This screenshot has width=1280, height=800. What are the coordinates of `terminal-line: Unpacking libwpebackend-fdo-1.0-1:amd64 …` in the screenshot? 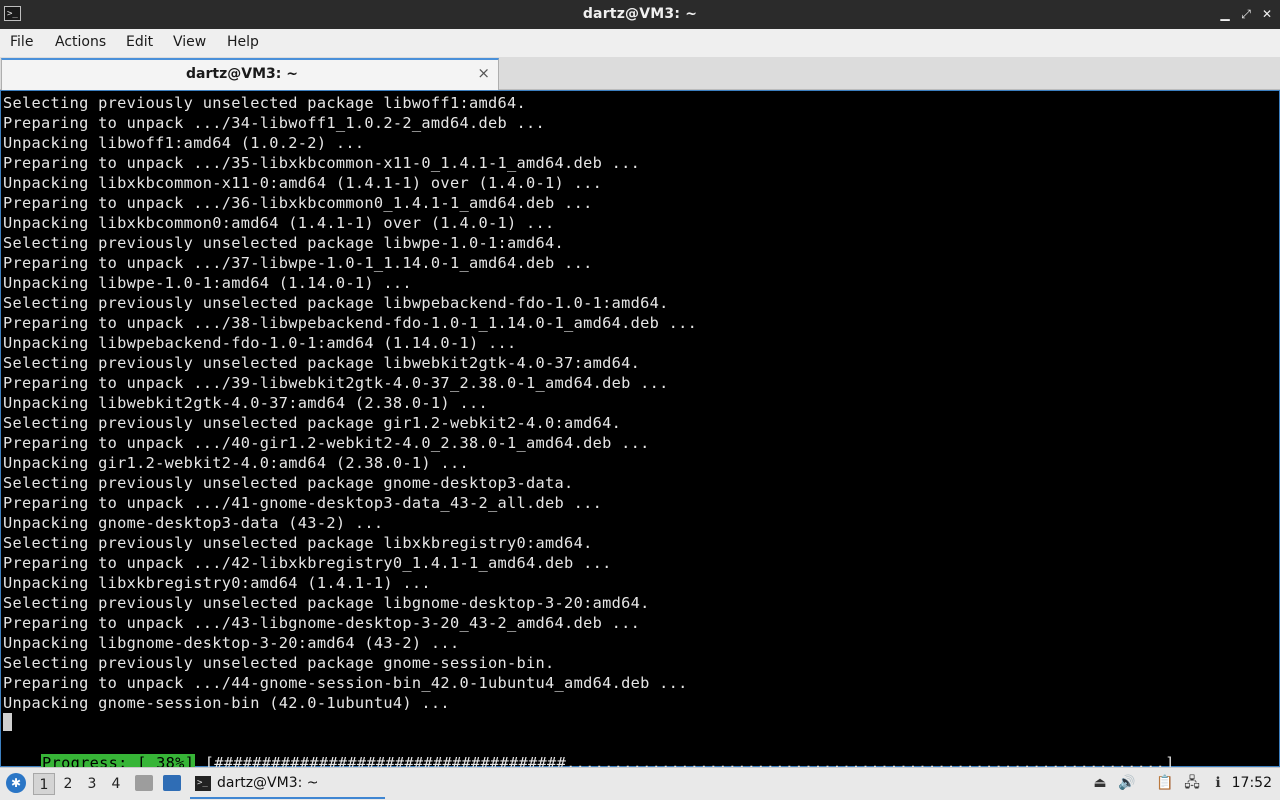 It's located at (260, 343).